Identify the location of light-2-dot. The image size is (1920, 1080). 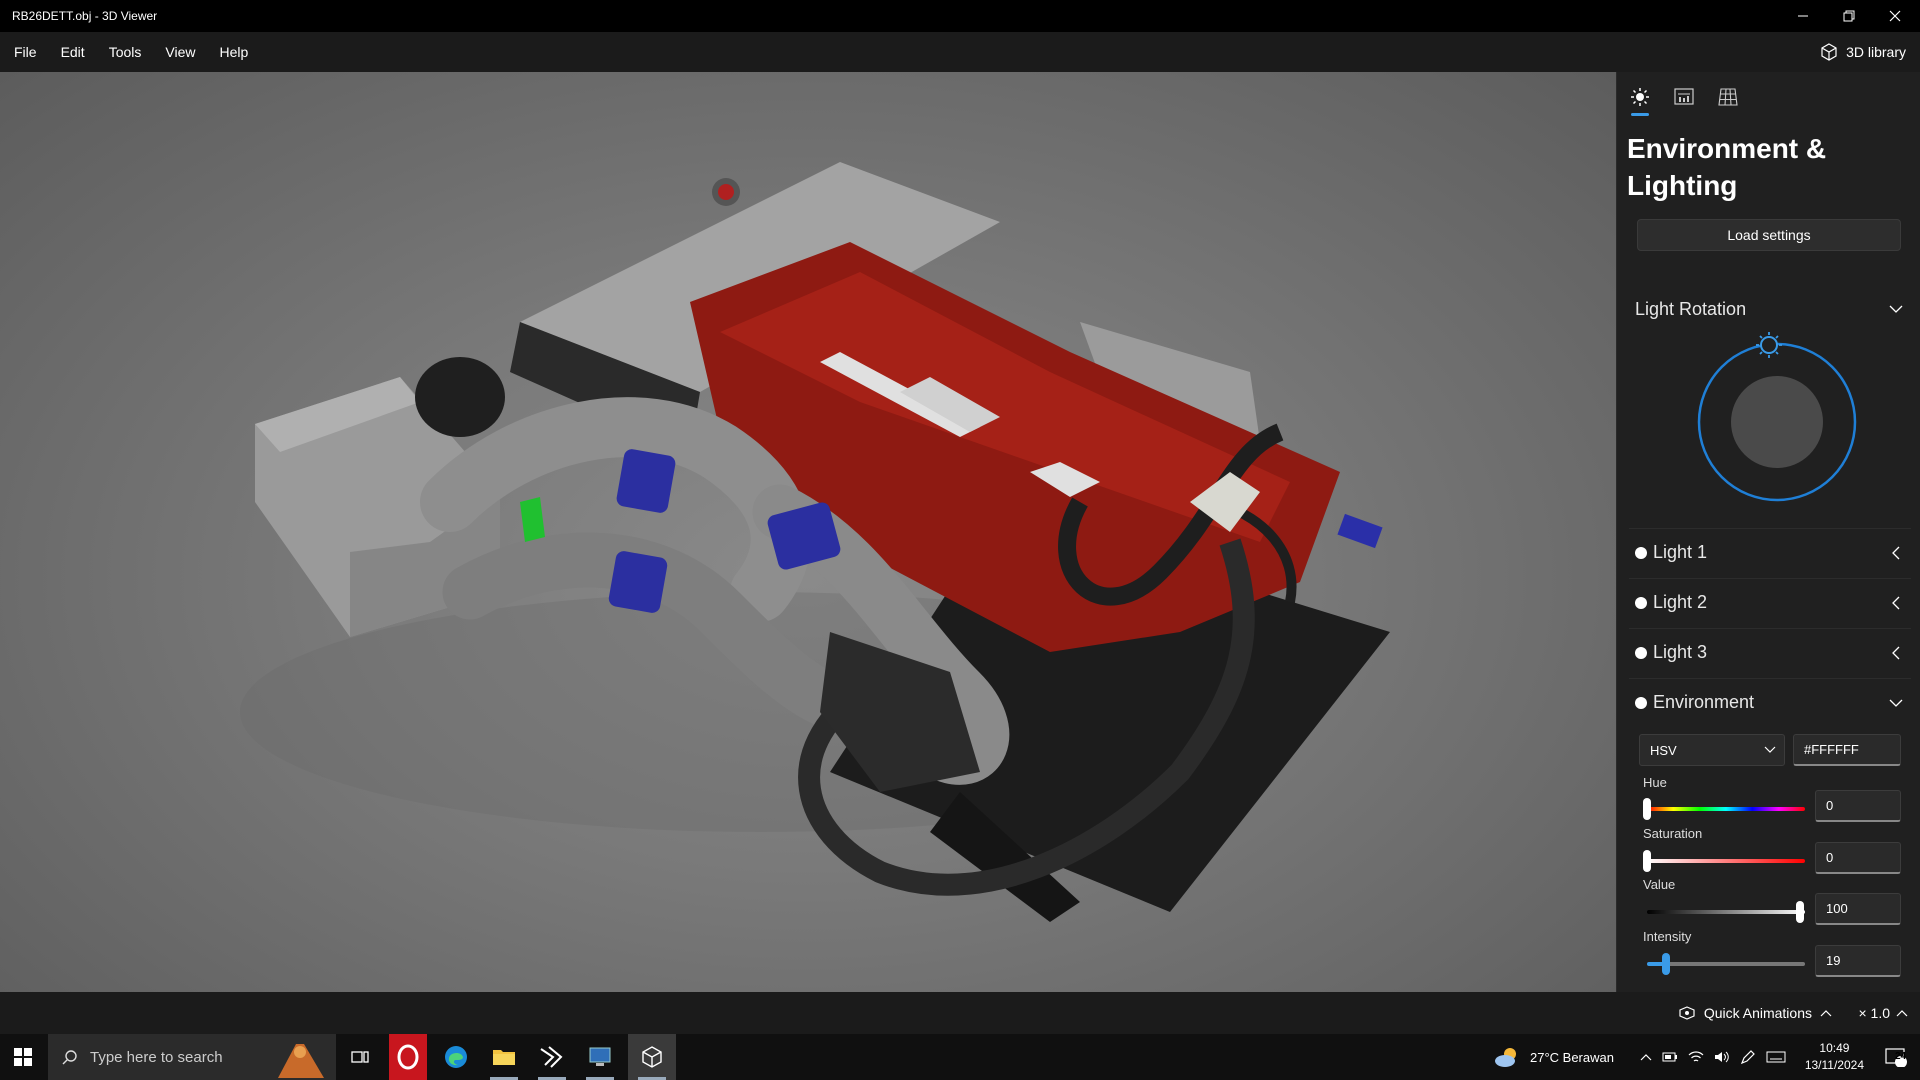
(1641, 602).